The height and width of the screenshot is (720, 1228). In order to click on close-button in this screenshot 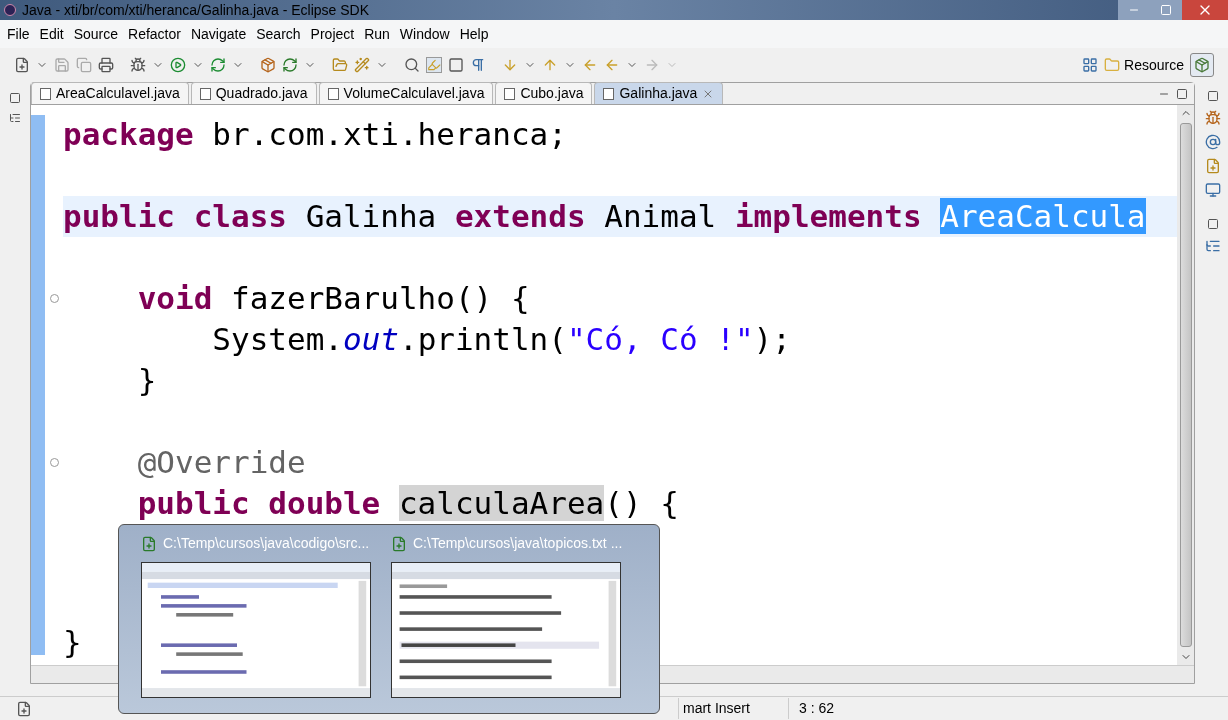, I will do `click(1205, 10)`.